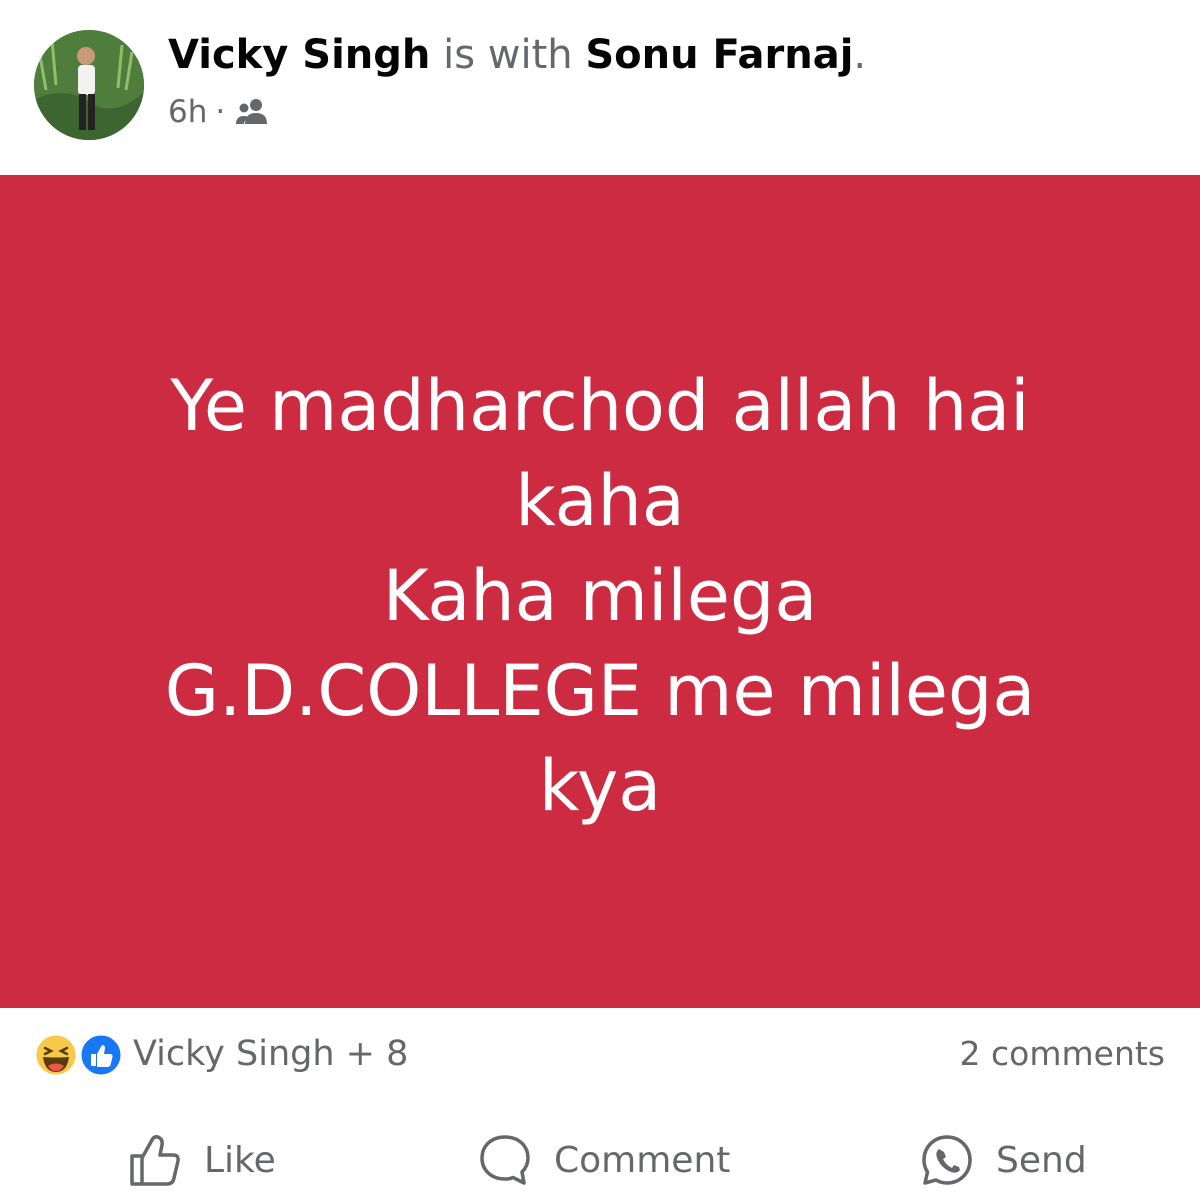 Image resolution: width=1200 pixels, height=1199 pixels. What do you see at coordinates (600, 501) in the screenshot?
I see `post-text-line: kaha` at bounding box center [600, 501].